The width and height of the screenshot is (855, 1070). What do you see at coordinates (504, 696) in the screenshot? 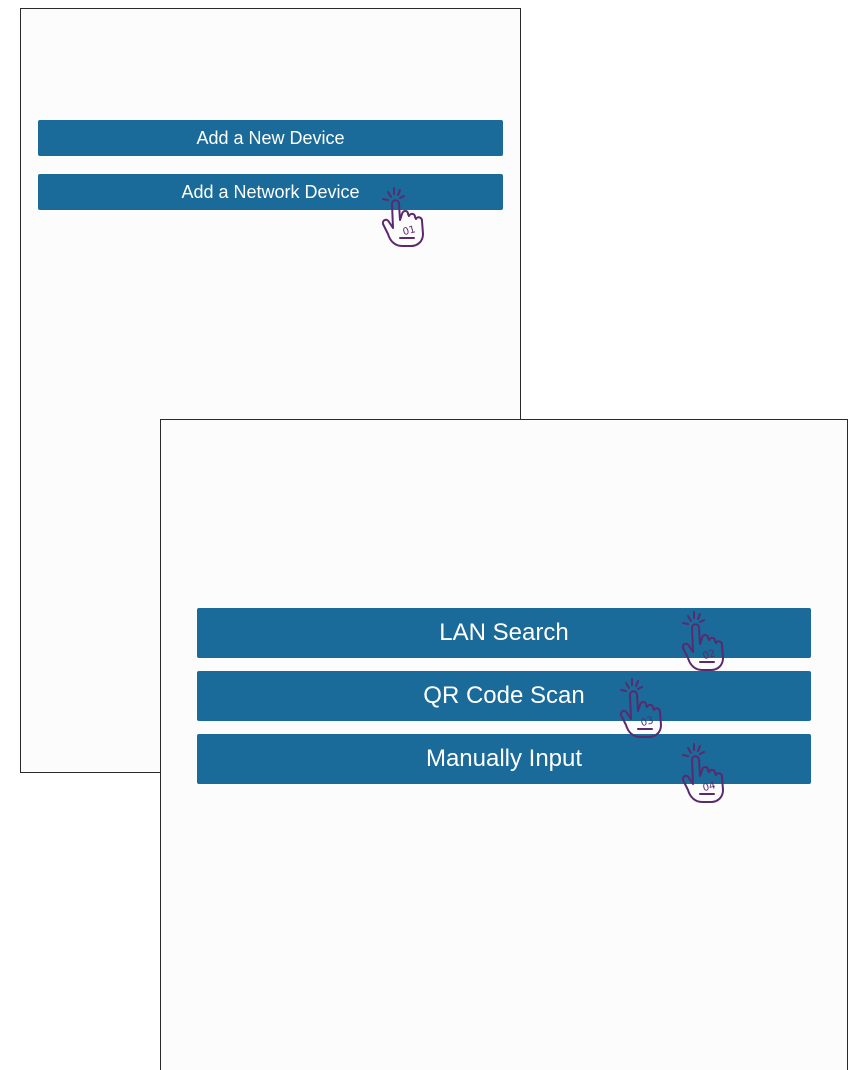
I see `qr-code-scan-button: QR Code Scan` at bounding box center [504, 696].